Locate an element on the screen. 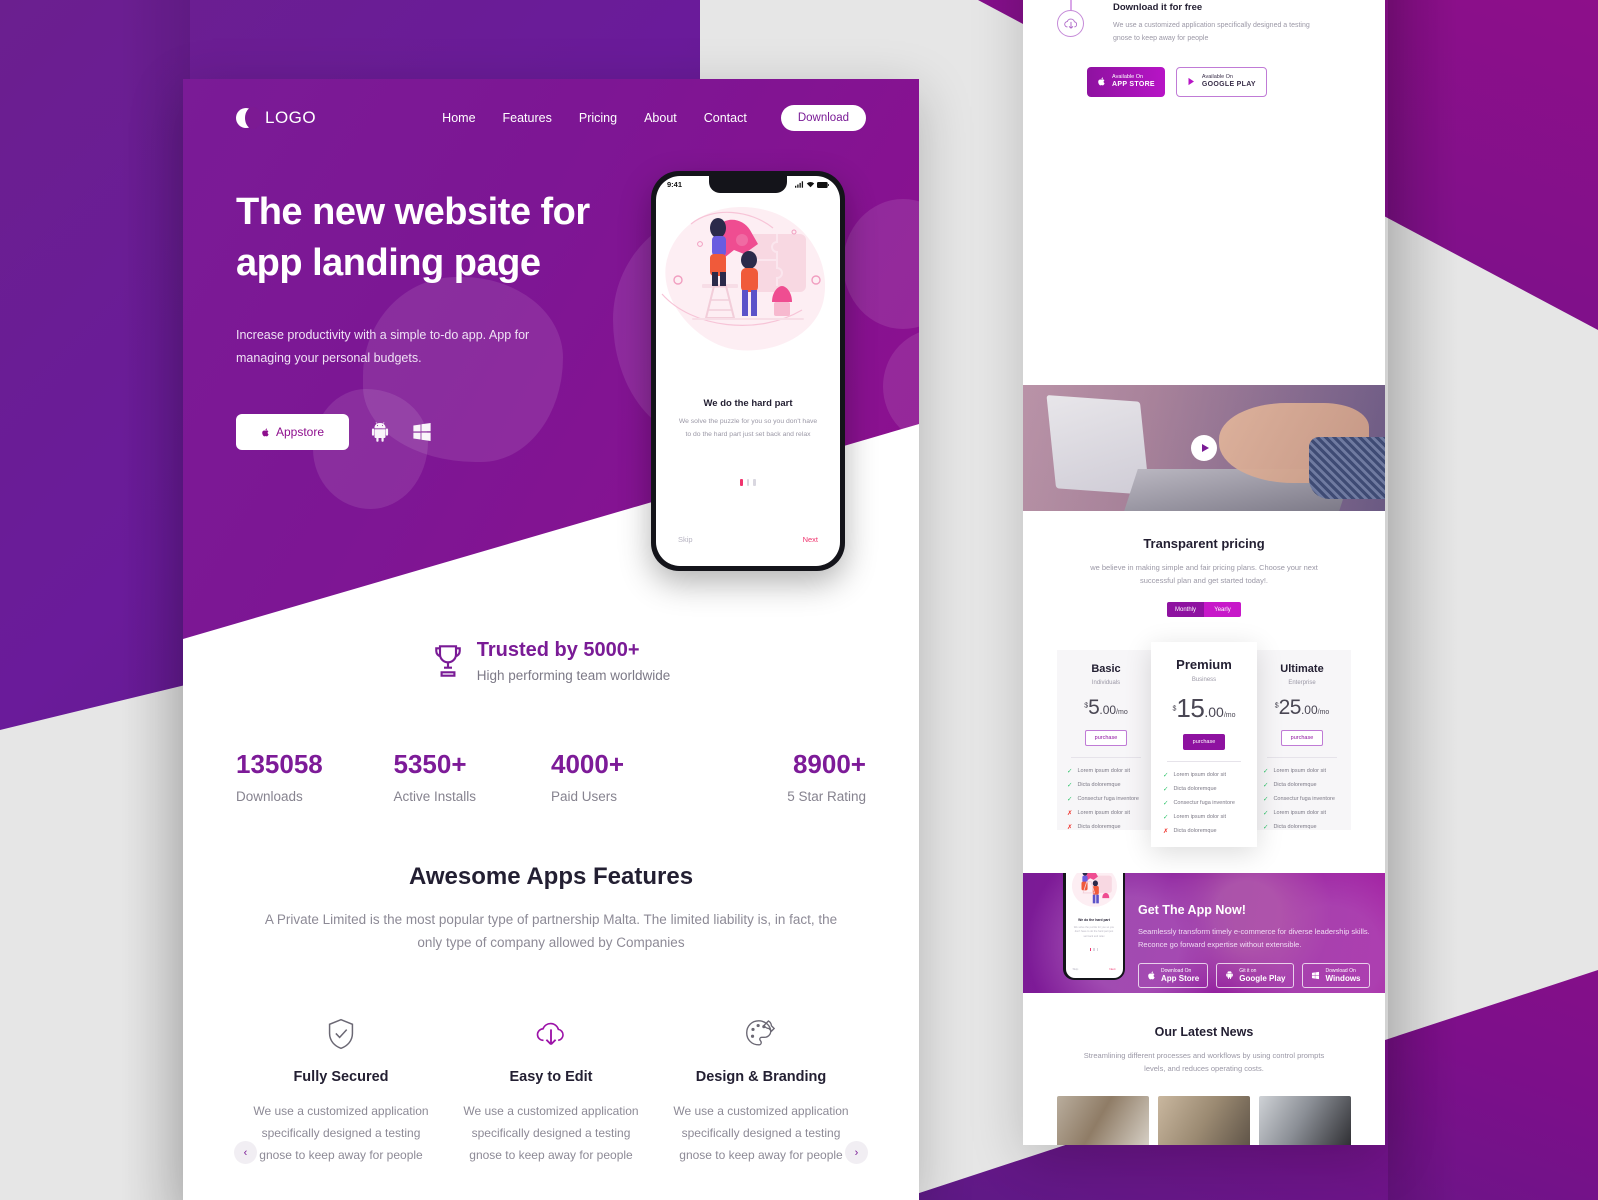 This screenshot has width=1598, height=1200. badge-big: App Store is located at coordinates (1180, 978).